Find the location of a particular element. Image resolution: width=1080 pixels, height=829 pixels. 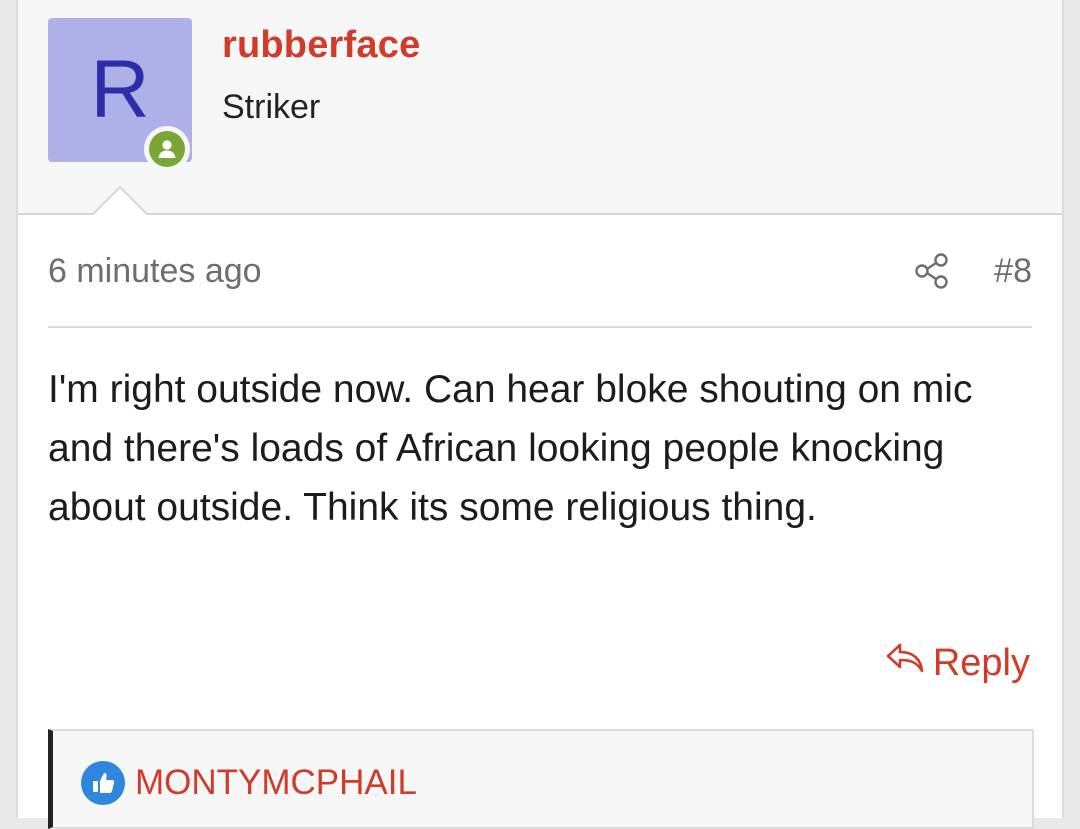

share-icon is located at coordinates (932, 271).